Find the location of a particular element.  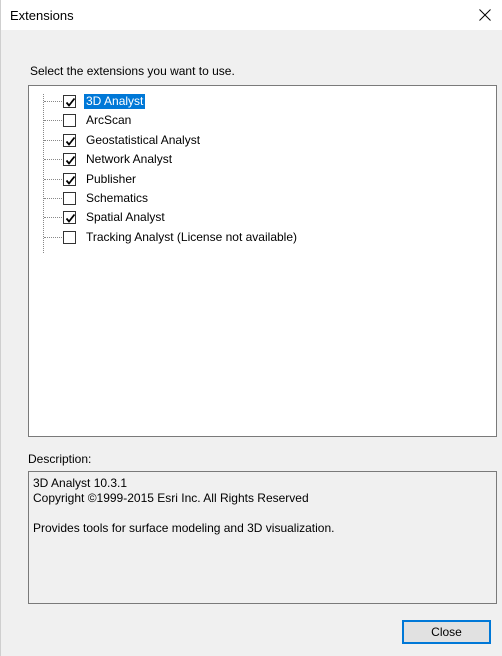

extension-item: 3D Analyst is located at coordinates (262, 101).